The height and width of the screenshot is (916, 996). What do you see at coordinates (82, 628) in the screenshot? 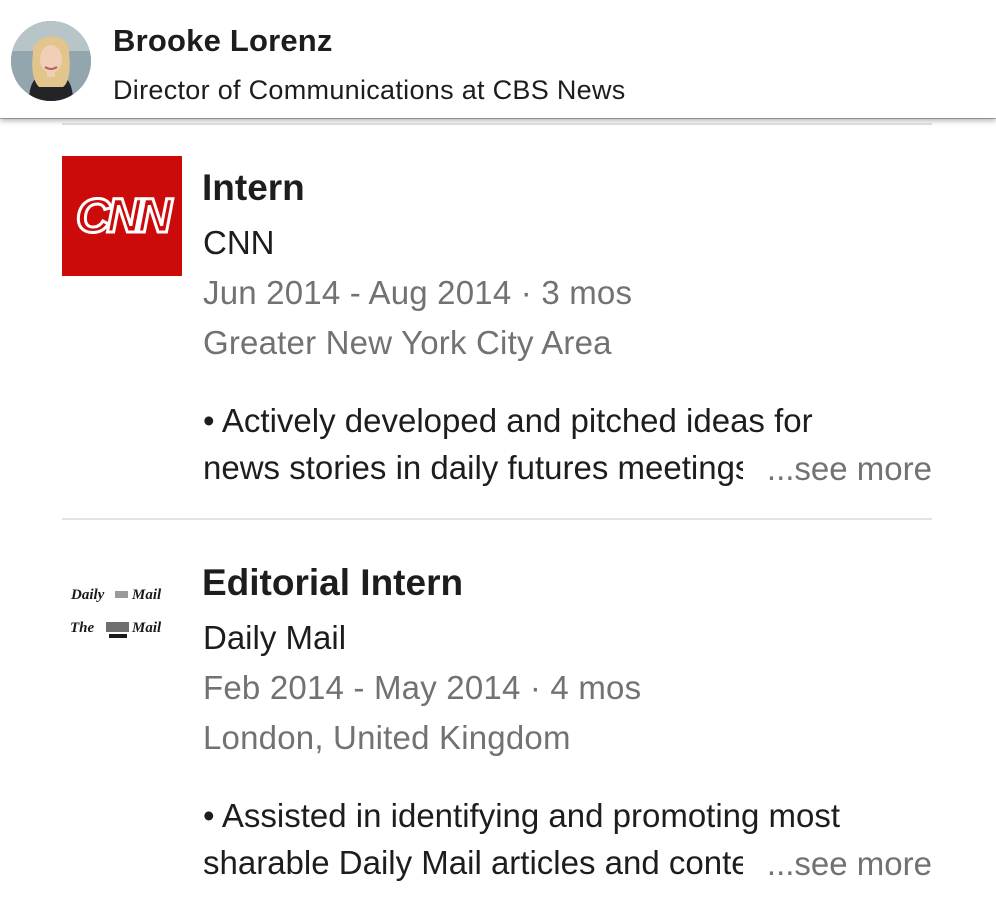
I see `svg-text: The` at bounding box center [82, 628].